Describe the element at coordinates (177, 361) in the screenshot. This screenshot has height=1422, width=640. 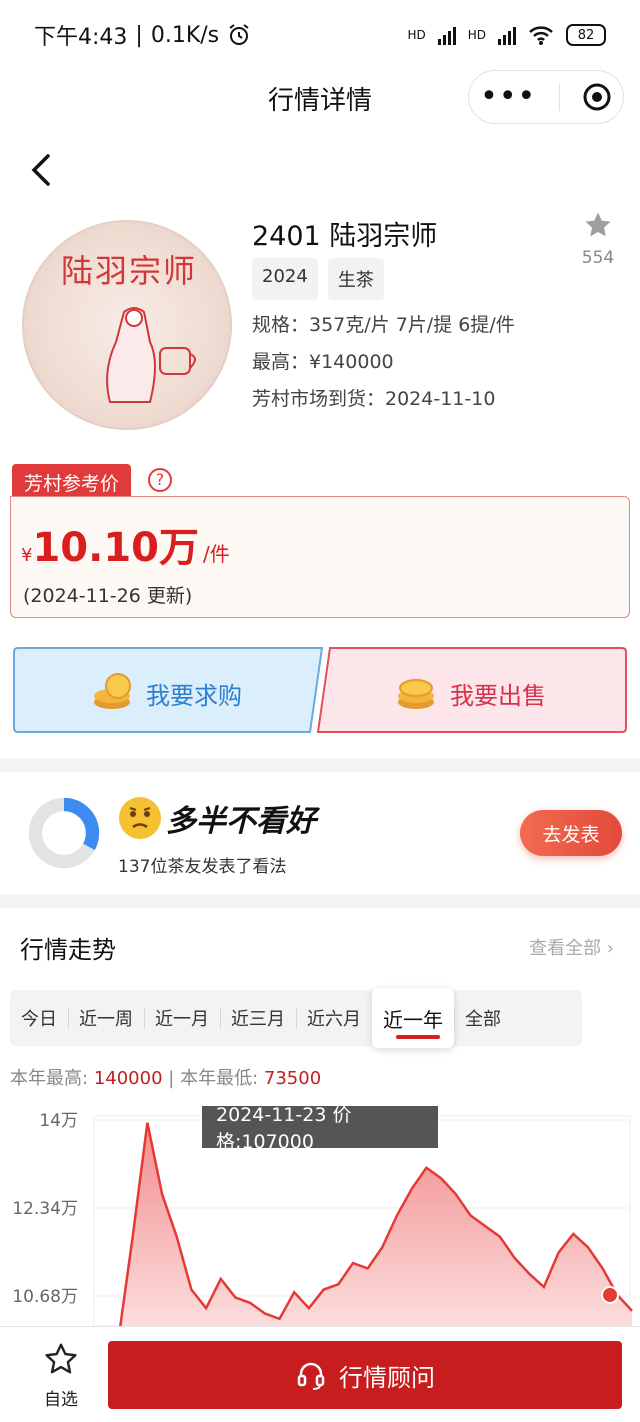
I see `cake-teapot-illustration` at that location.